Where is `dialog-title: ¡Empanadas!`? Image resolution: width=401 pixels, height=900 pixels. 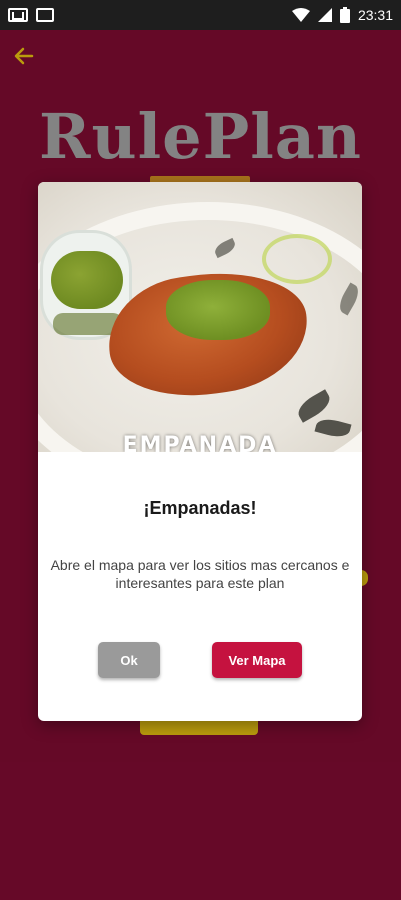 dialog-title: ¡Empanadas! is located at coordinates (200, 508).